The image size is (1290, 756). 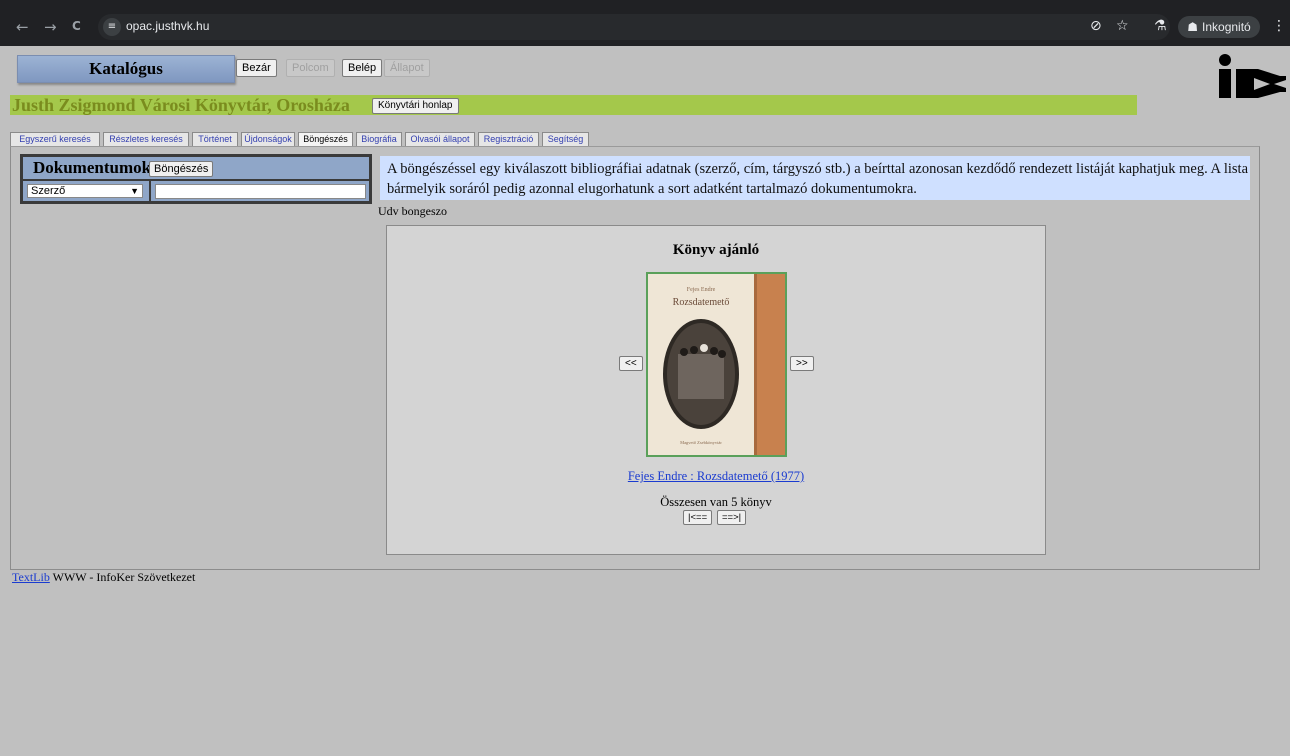 What do you see at coordinates (440, 139) in the screenshot?
I see `tab-reader-status: Olvasói állapot` at bounding box center [440, 139].